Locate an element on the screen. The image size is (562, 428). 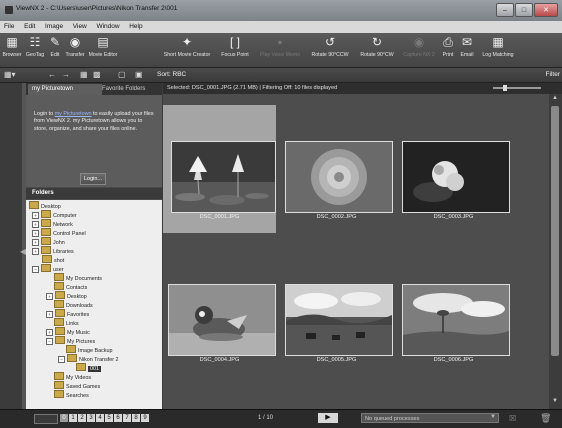
rotate-ccw-button: ↺ Rotate 90°CCW is located at coordinates (330, 46).